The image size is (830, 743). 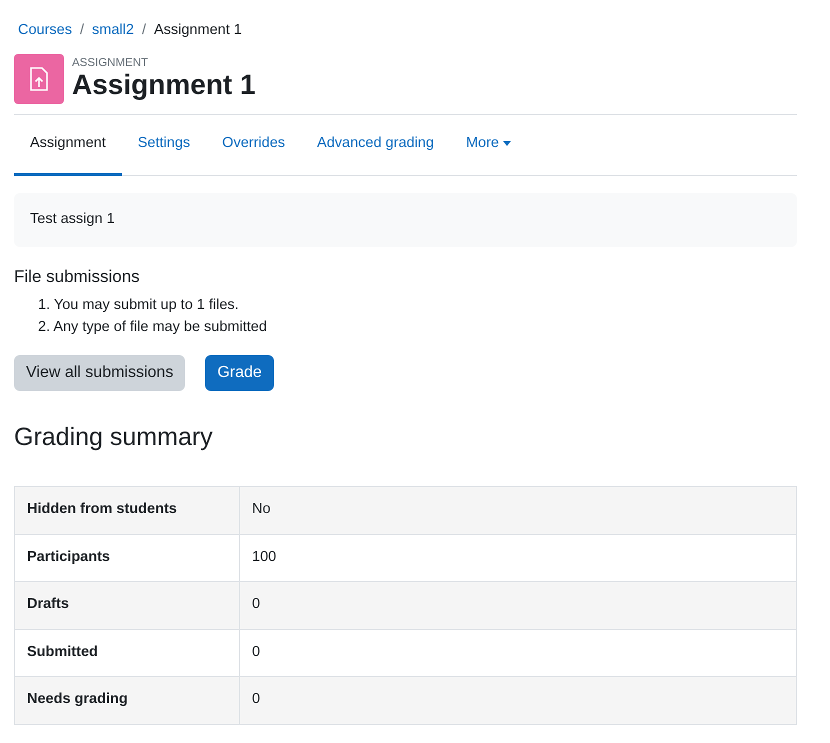 What do you see at coordinates (239, 372) in the screenshot?
I see `grade-button: Grade` at bounding box center [239, 372].